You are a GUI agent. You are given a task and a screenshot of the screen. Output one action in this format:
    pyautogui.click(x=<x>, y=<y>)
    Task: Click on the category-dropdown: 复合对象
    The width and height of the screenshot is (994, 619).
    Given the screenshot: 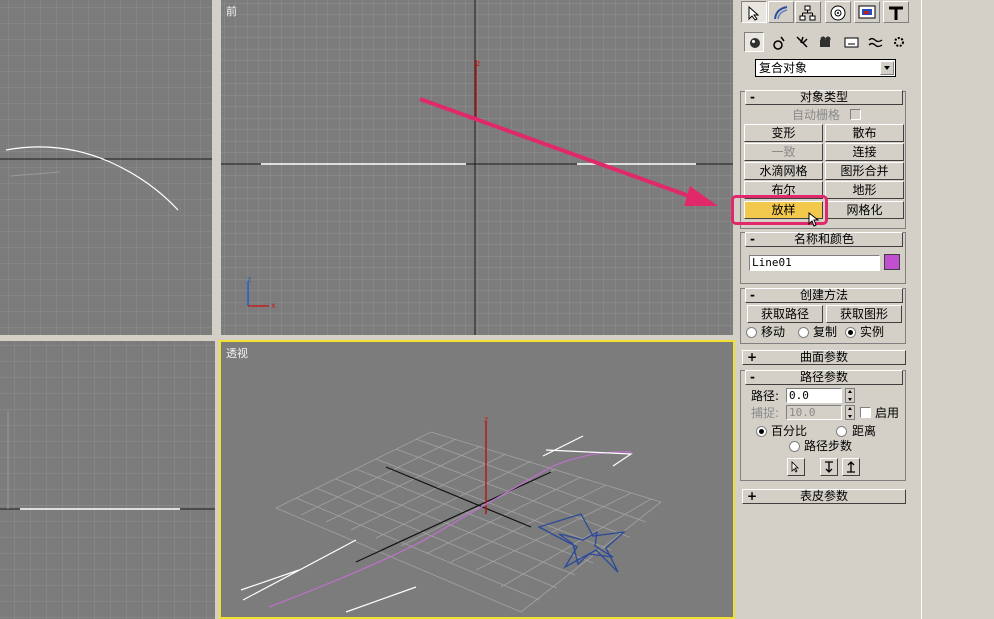 What is the action you would take?
    pyautogui.click(x=825, y=68)
    